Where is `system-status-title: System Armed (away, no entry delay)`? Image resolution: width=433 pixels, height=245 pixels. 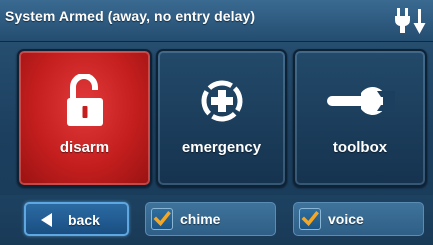
system-status-title: System Armed (away, no entry delay) is located at coordinates (130, 16).